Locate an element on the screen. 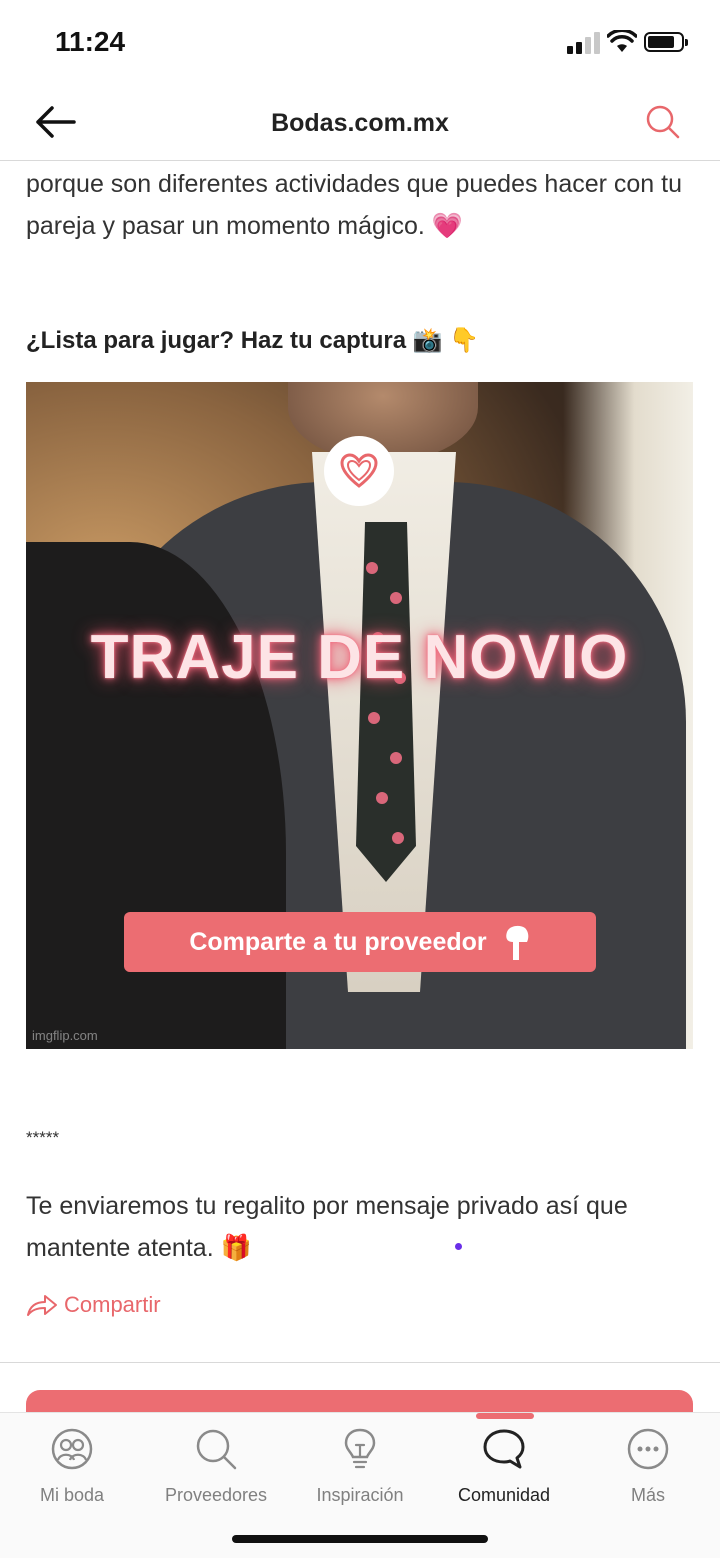 The height and width of the screenshot is (1558, 720). home-indicator is located at coordinates (360, 1539).